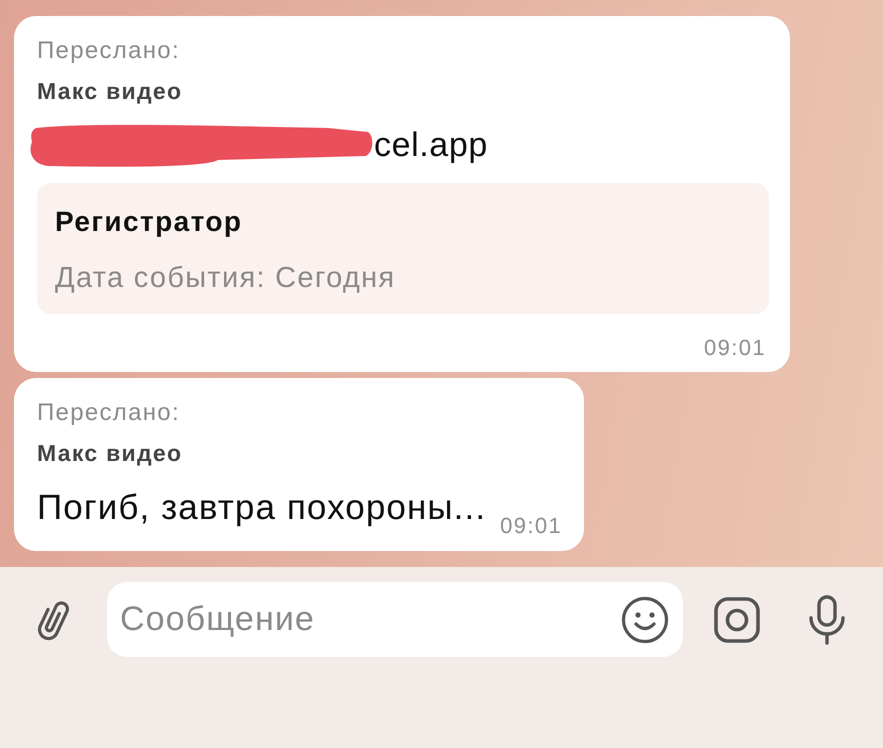 This screenshot has height=748, width=883. What do you see at coordinates (395, 619) in the screenshot?
I see `message-field: Сообщение` at bounding box center [395, 619].